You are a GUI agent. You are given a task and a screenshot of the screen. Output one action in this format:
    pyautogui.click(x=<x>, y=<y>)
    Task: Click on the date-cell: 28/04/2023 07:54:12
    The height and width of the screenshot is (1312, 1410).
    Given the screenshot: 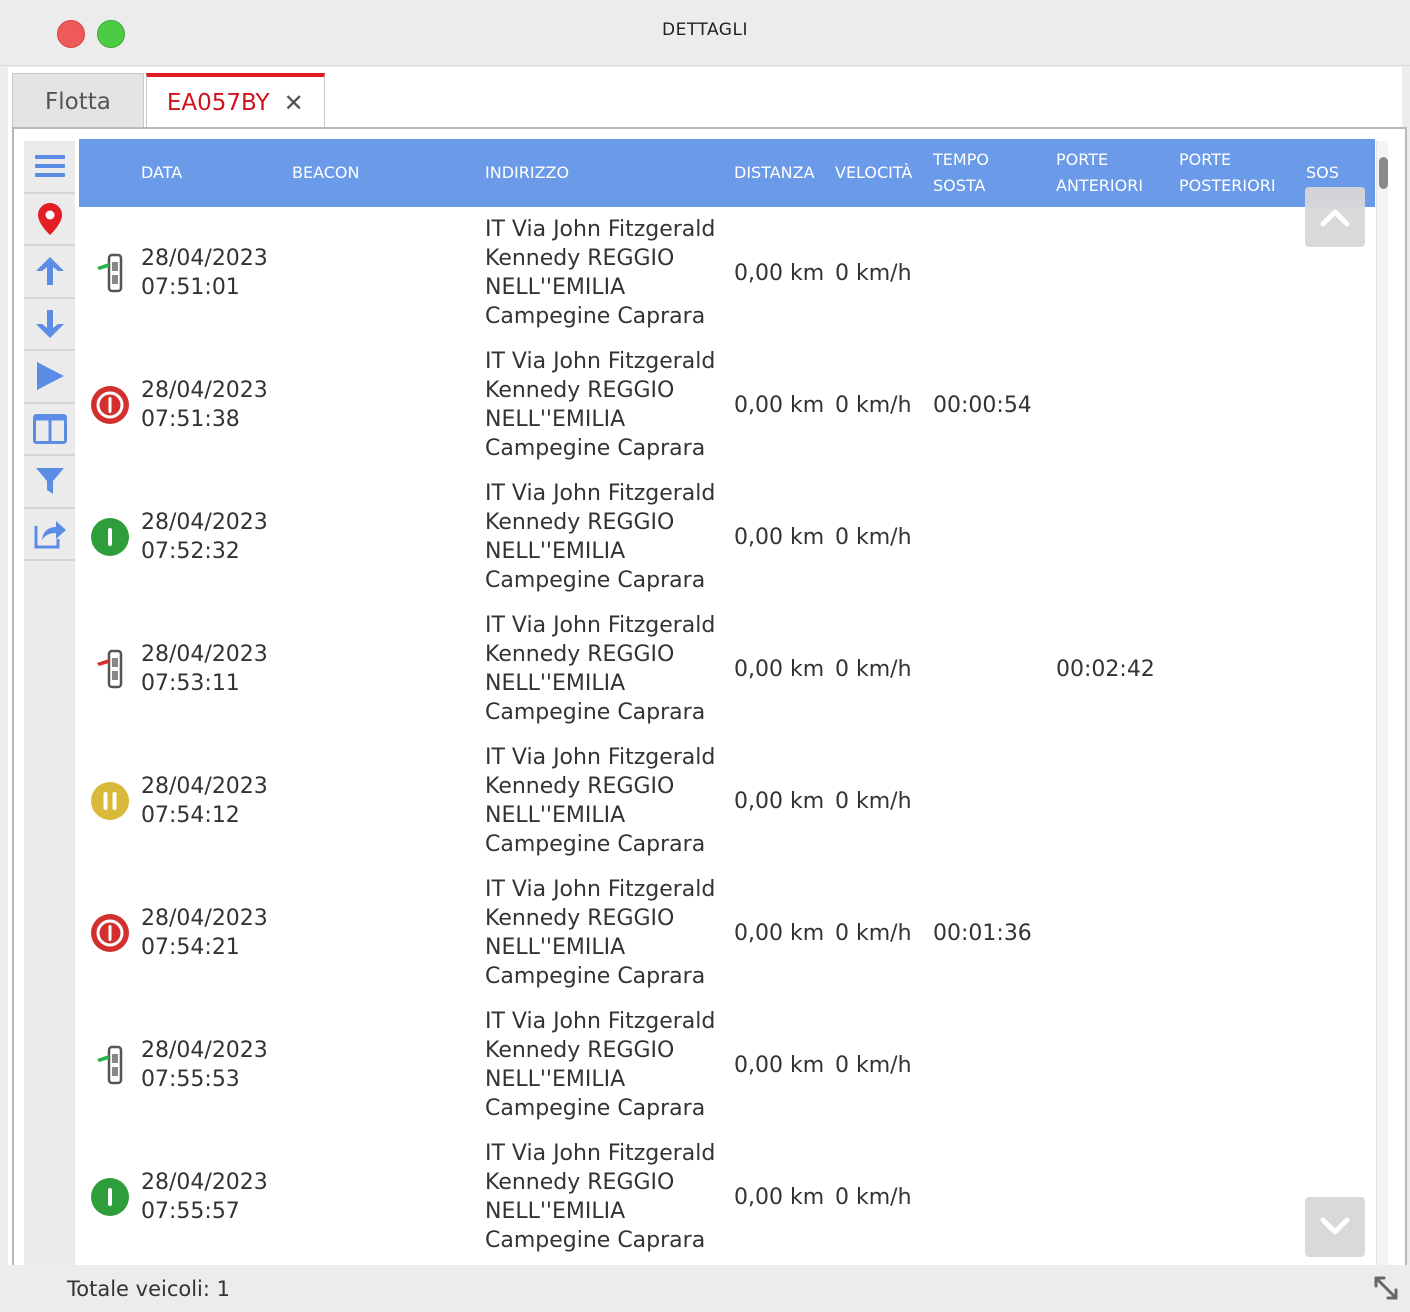 What is the action you would take?
    pyautogui.click(x=216, y=801)
    